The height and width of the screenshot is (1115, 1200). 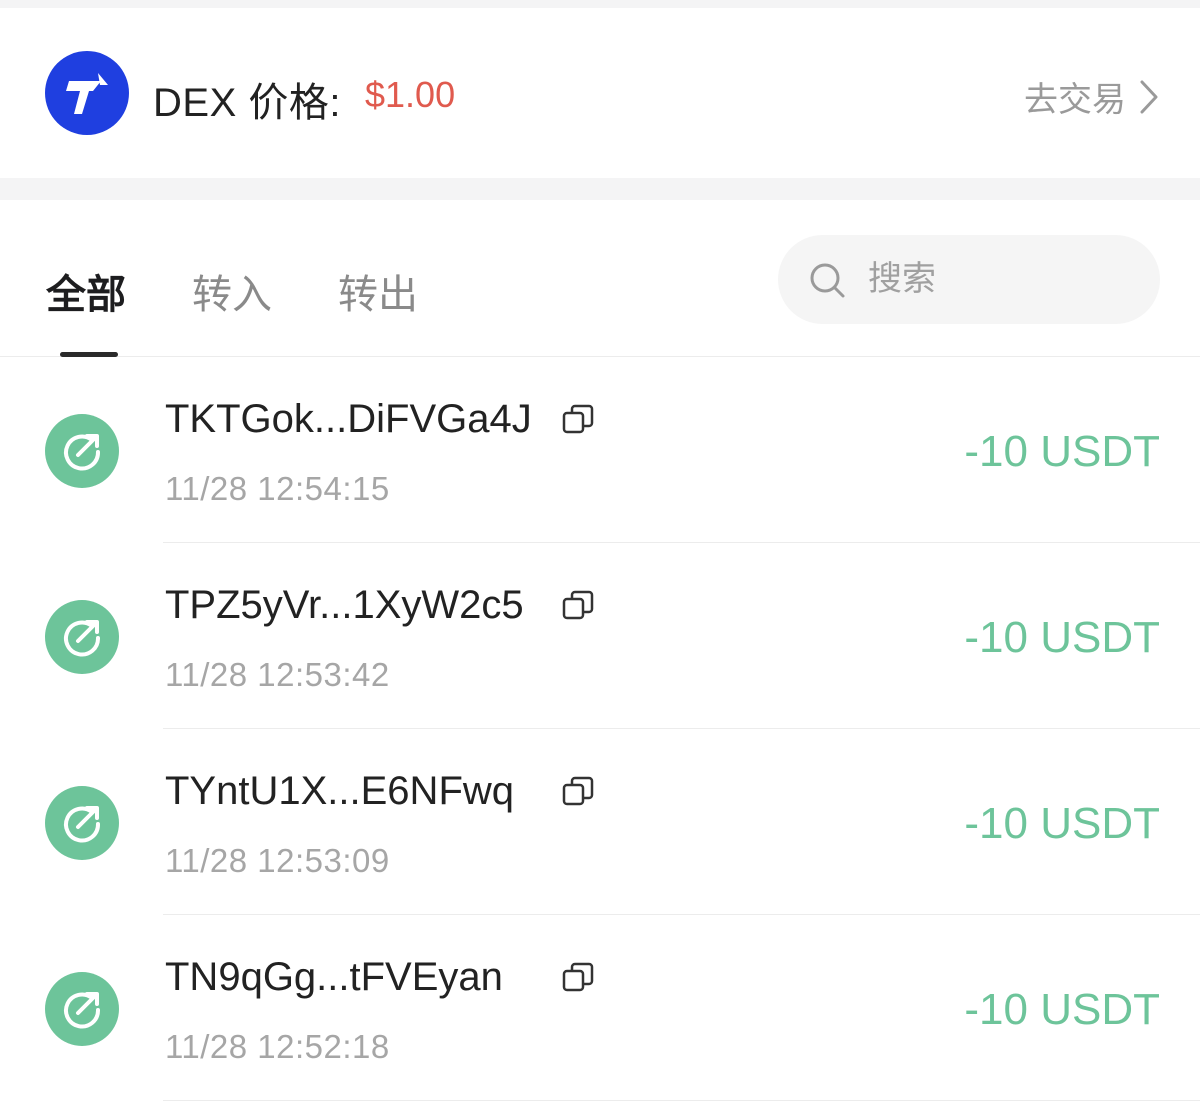 What do you see at coordinates (334, 977) in the screenshot?
I see `transaction-address: TN9qGg...tFVEyan` at bounding box center [334, 977].